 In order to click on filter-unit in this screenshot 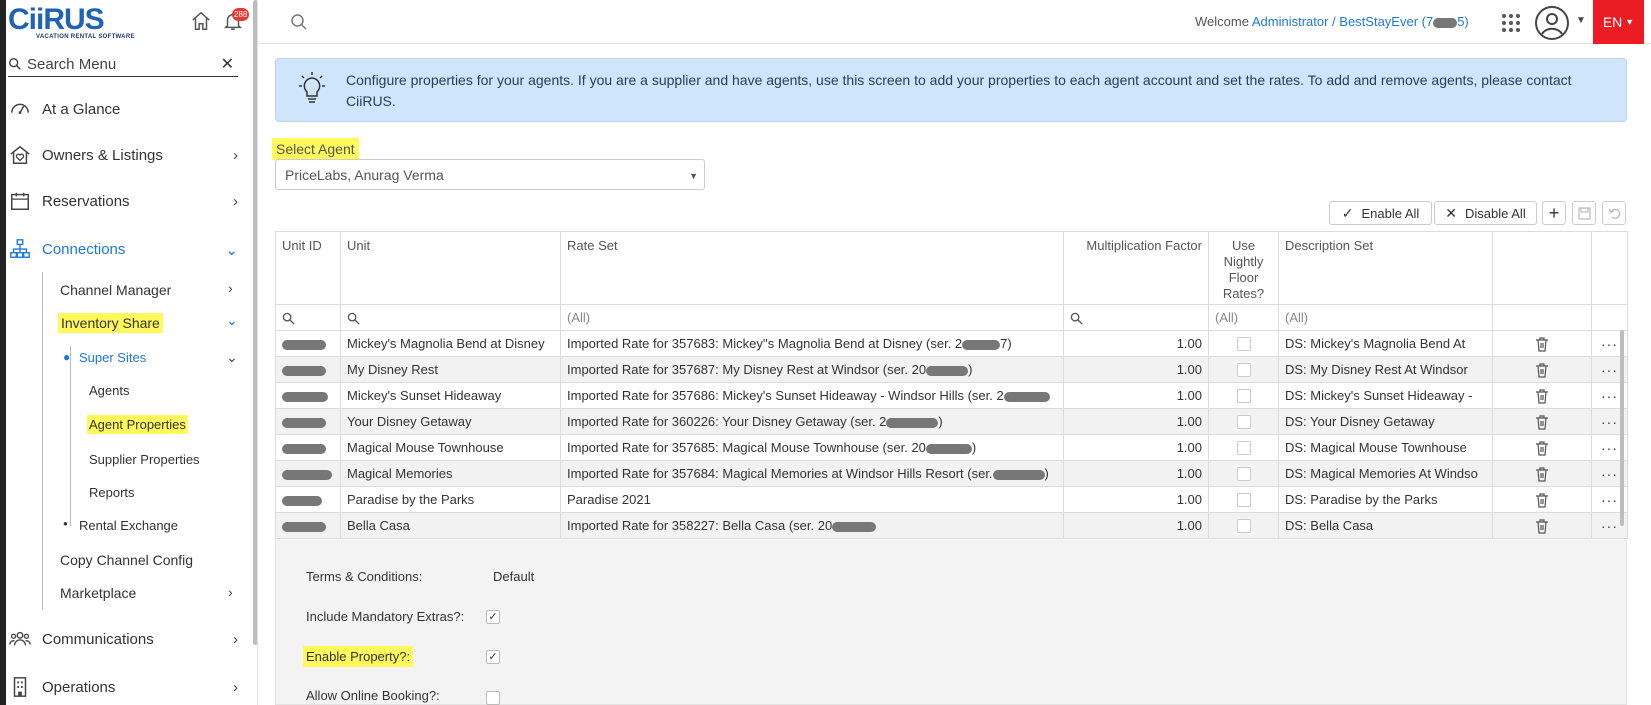, I will do `click(450, 317)`.